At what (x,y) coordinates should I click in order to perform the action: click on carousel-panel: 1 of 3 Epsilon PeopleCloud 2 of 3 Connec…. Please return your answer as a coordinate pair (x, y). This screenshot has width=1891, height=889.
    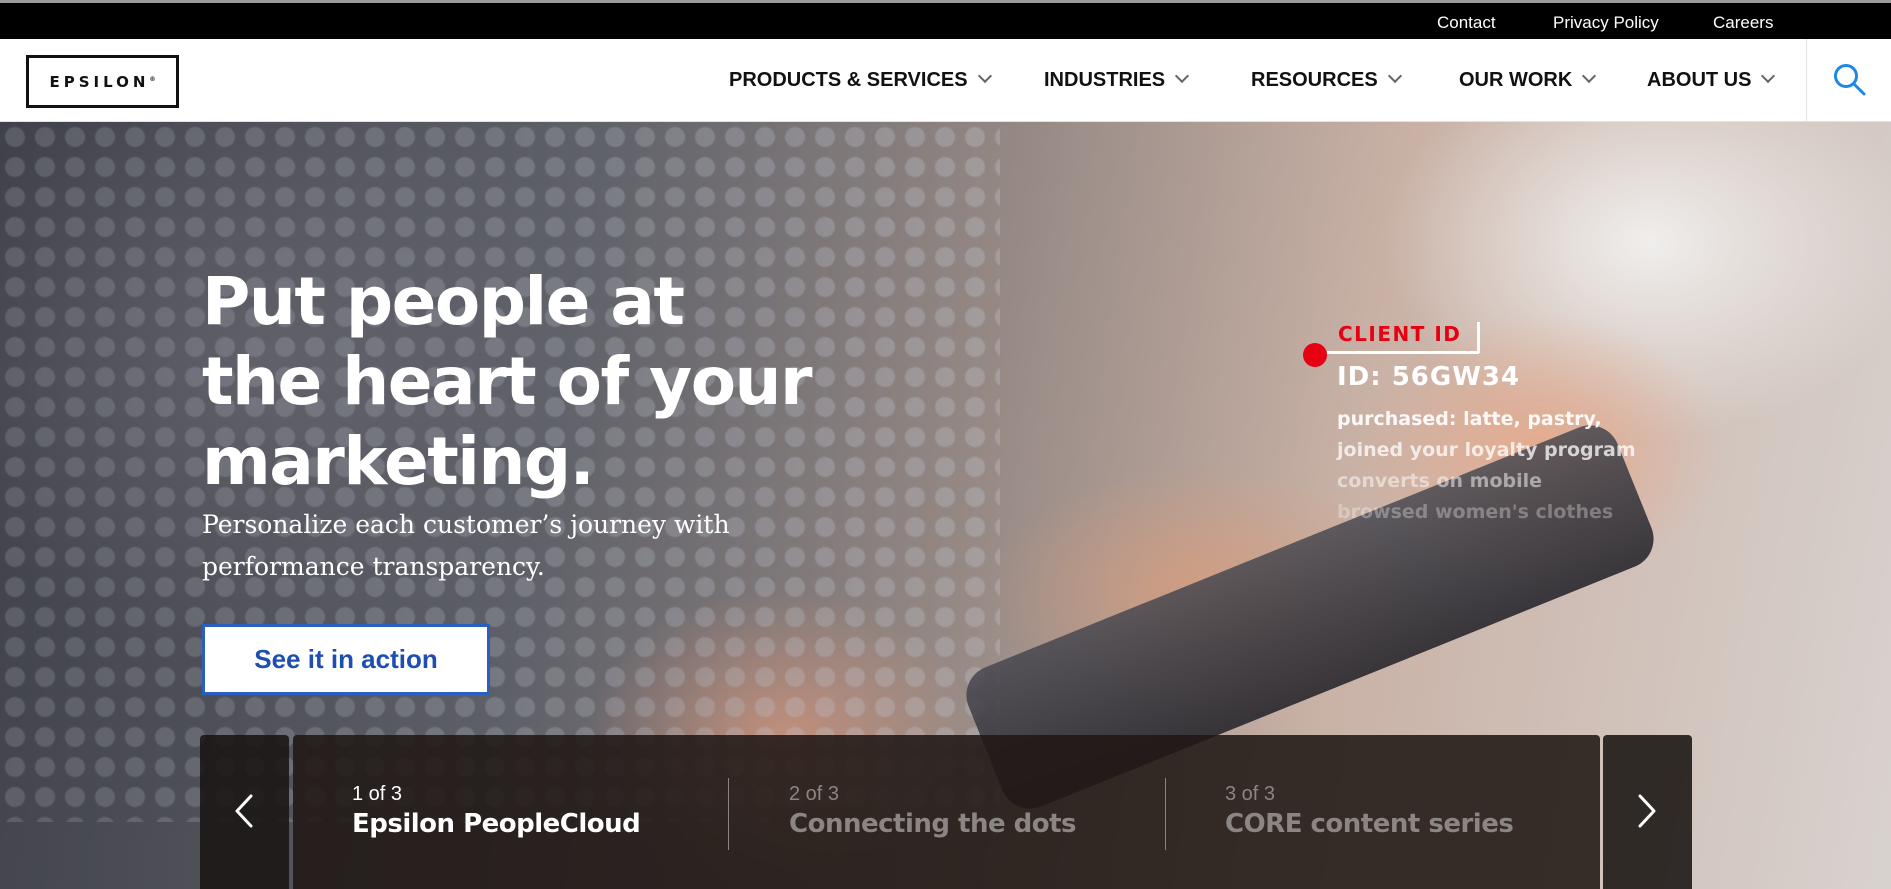
    Looking at the image, I should click on (946, 812).